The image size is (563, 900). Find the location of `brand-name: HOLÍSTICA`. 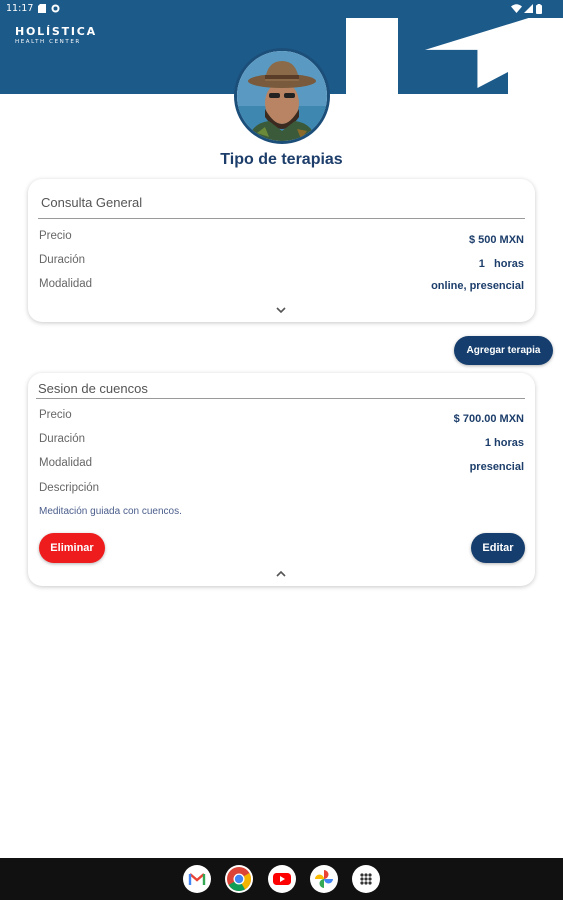

brand-name: HOLÍSTICA is located at coordinates (56, 31).